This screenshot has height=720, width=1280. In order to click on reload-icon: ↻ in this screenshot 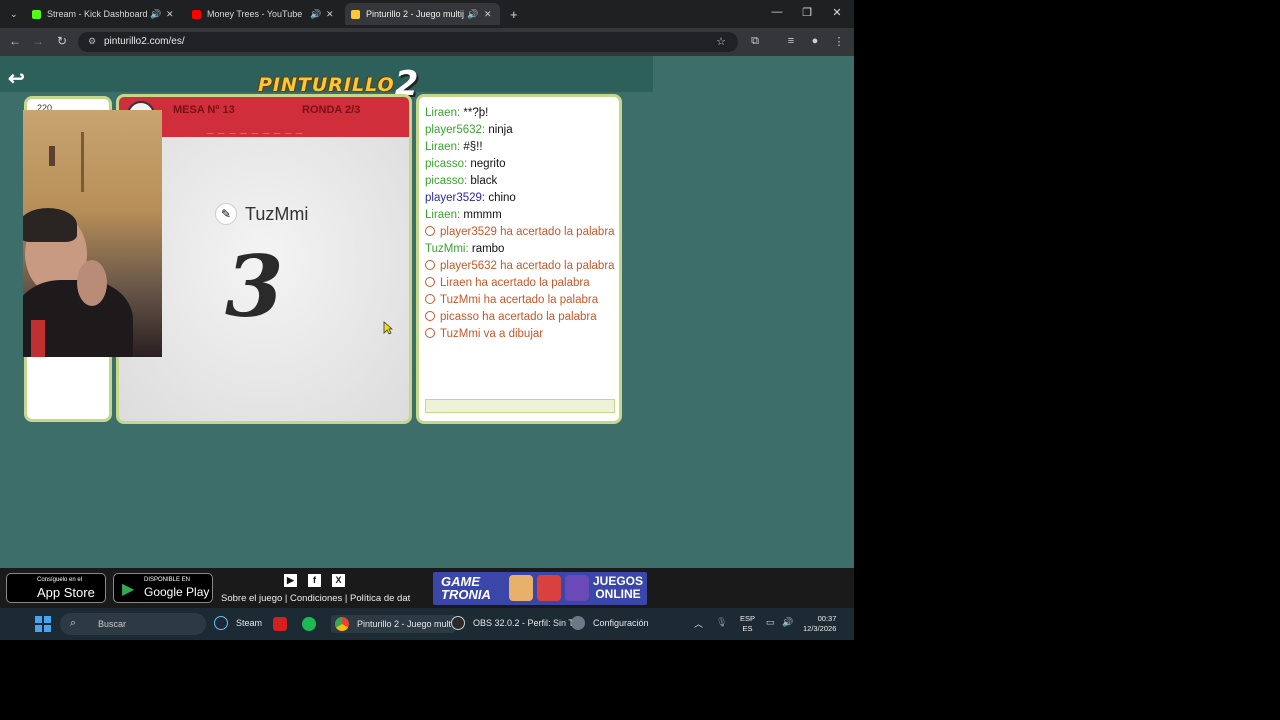, I will do `click(62, 41)`.